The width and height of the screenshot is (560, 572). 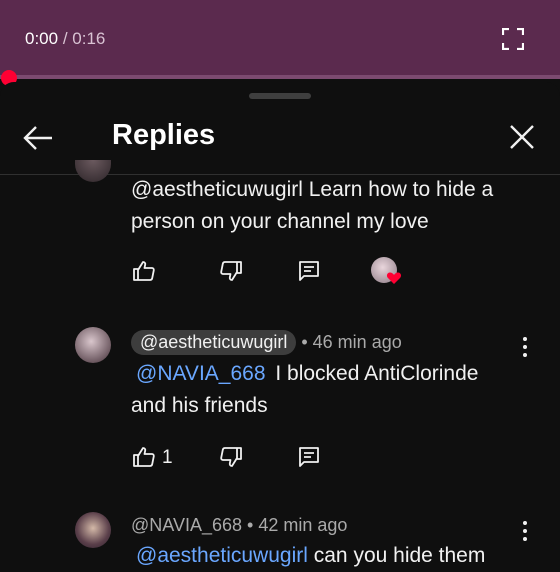 What do you see at coordinates (38, 138) in the screenshot?
I see `arrow-left-icon` at bounding box center [38, 138].